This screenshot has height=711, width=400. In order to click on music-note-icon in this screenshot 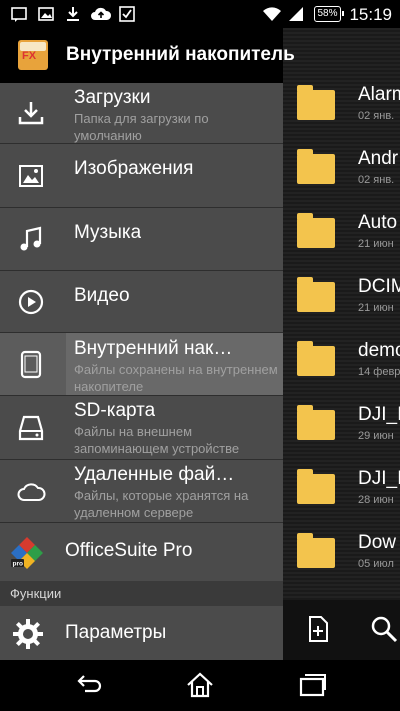, I will do `click(31, 238)`.